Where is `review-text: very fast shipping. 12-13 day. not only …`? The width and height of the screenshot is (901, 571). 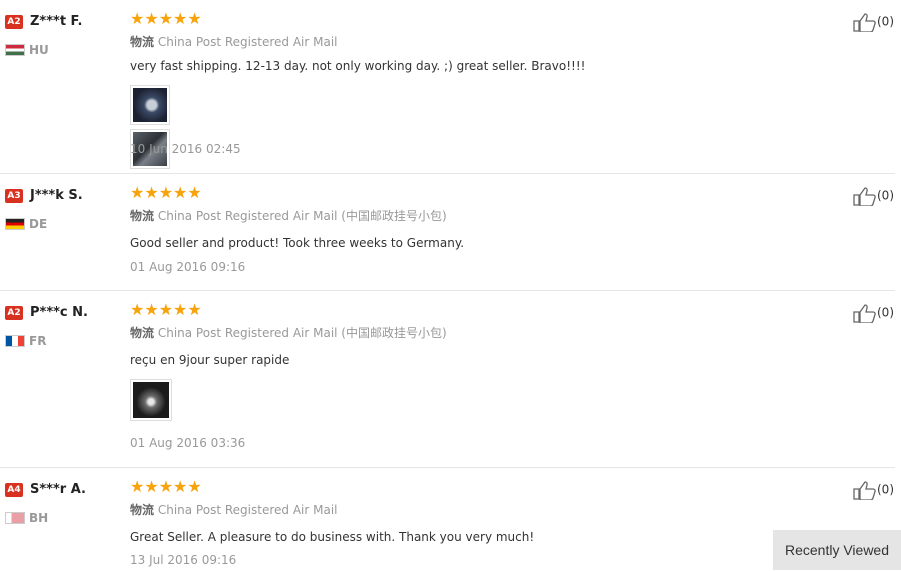
review-text: very fast shipping. 12-13 day. not only … is located at coordinates (358, 66).